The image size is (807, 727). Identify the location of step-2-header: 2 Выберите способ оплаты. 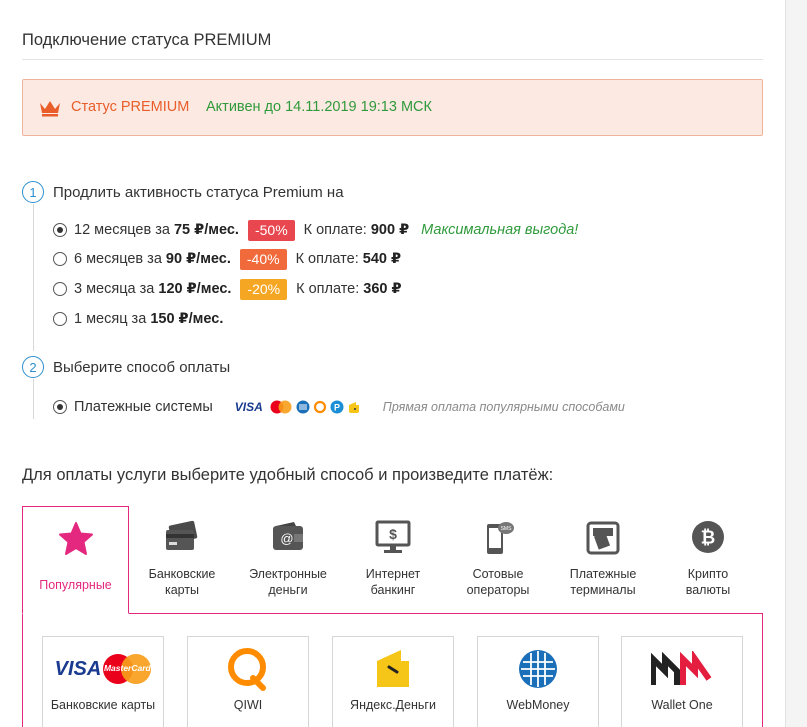
(126, 367).